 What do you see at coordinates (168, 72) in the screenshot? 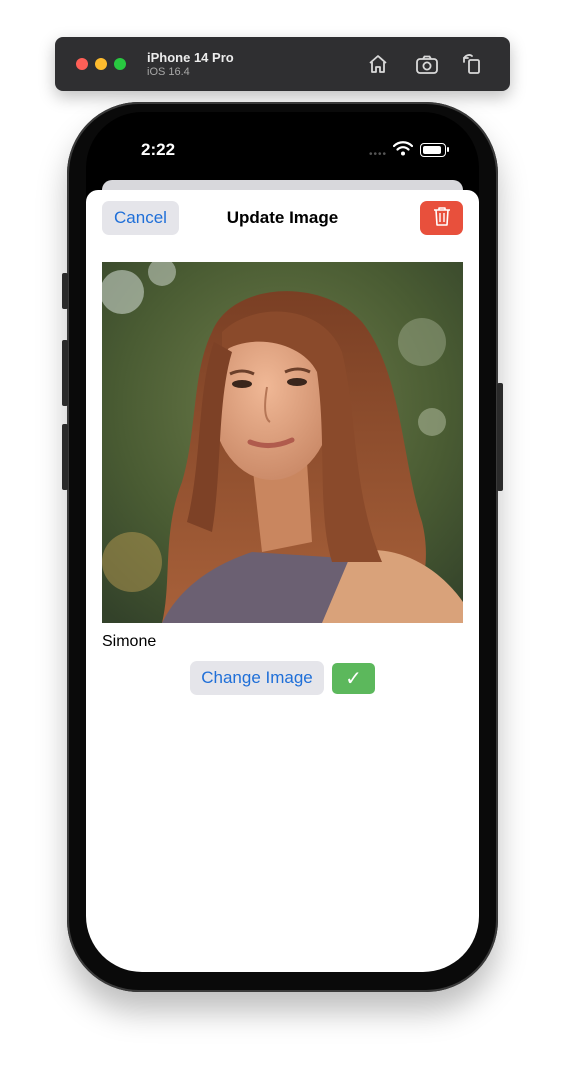
I see `device-os-version: iOS 16.4` at bounding box center [168, 72].